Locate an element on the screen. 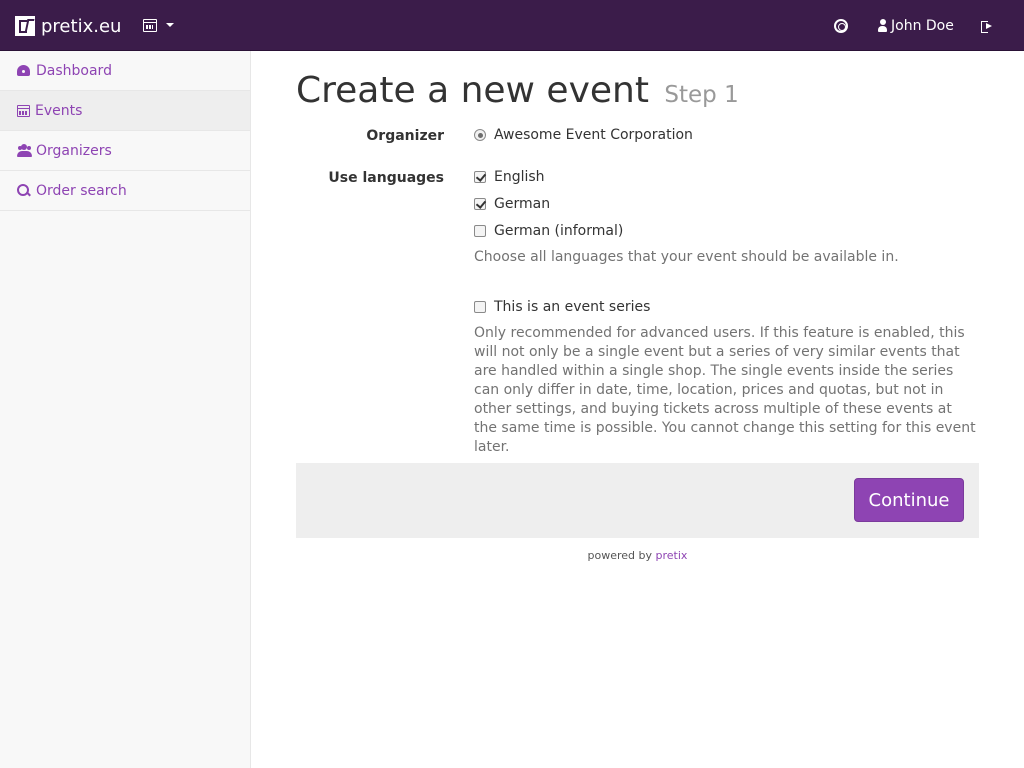 The height and width of the screenshot is (768, 1024). language-option-english: English is located at coordinates (509, 177).